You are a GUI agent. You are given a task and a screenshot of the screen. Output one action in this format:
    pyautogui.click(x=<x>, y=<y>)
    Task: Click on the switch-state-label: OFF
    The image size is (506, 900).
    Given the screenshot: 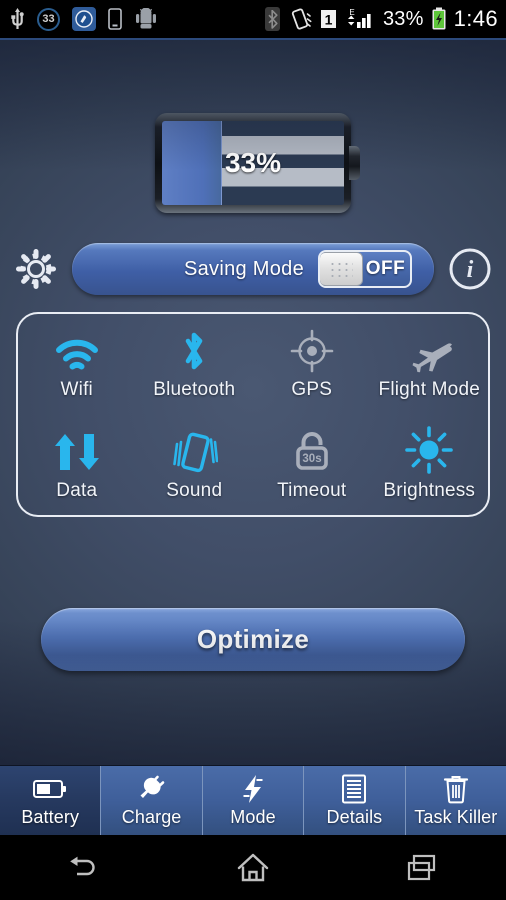 What is the action you would take?
    pyautogui.click(x=385, y=268)
    